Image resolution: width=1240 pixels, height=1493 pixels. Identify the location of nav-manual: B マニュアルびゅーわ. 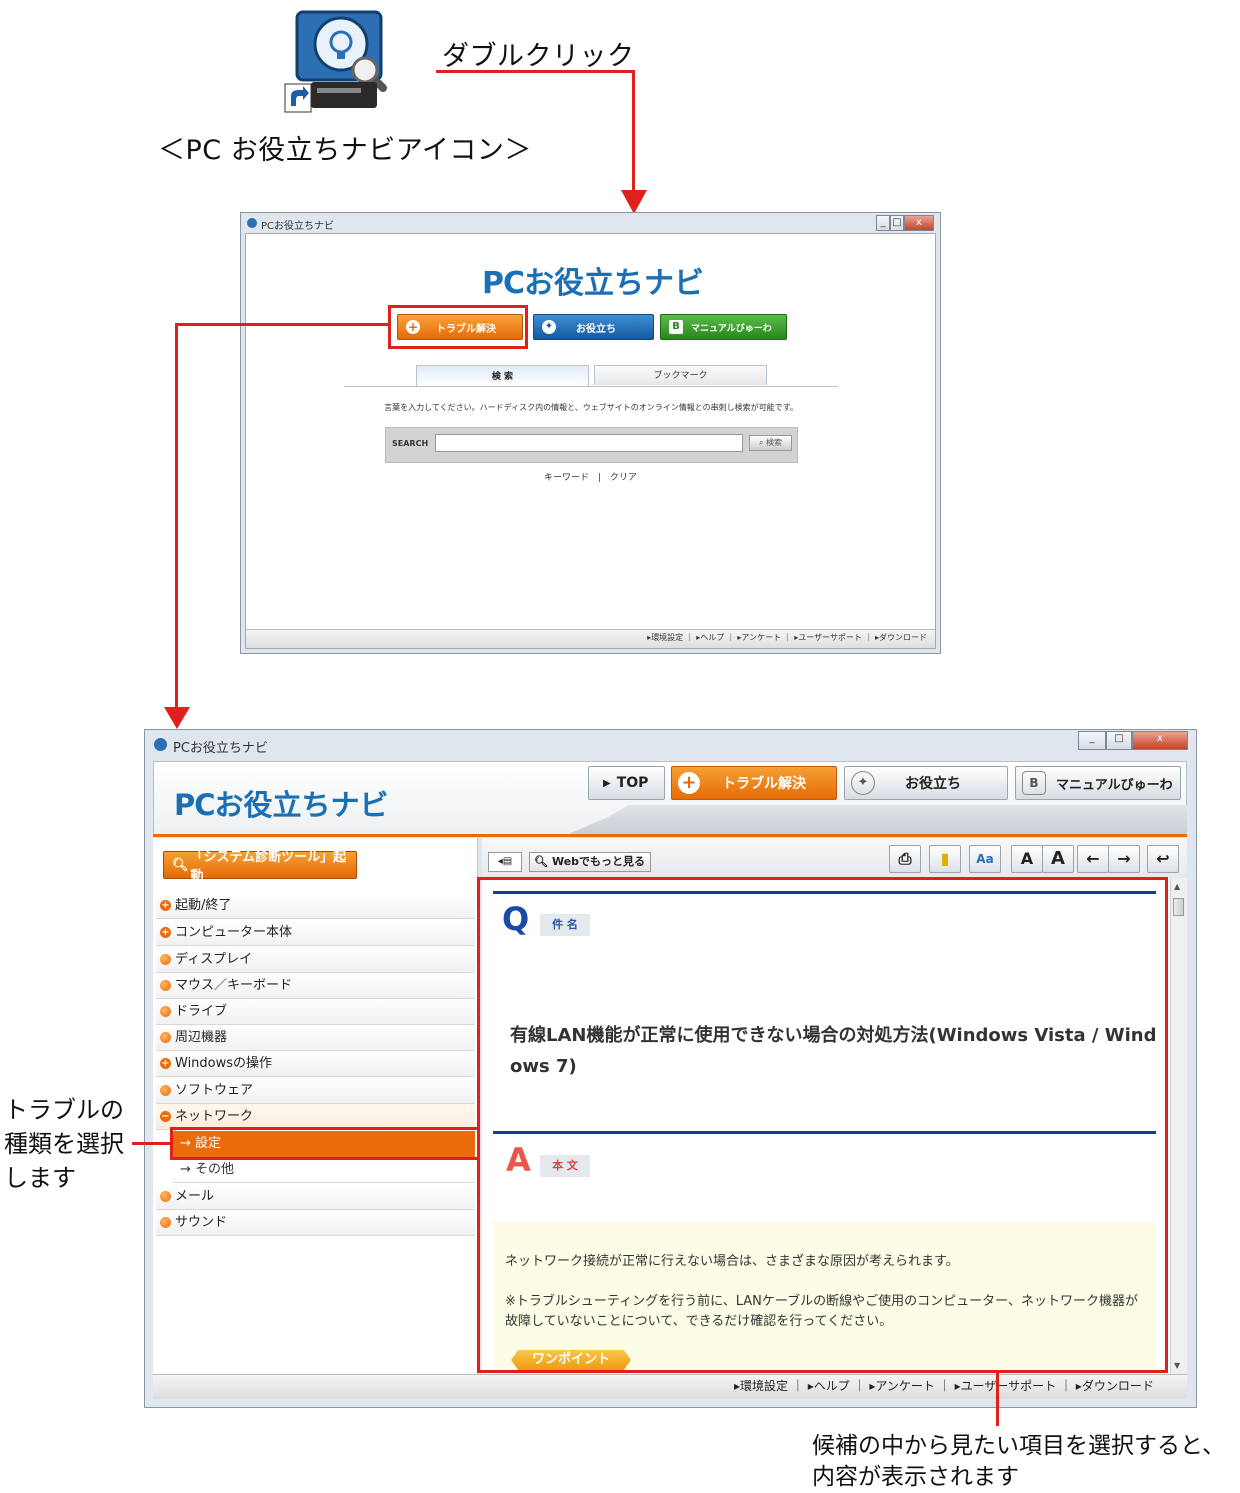
(1098, 783).